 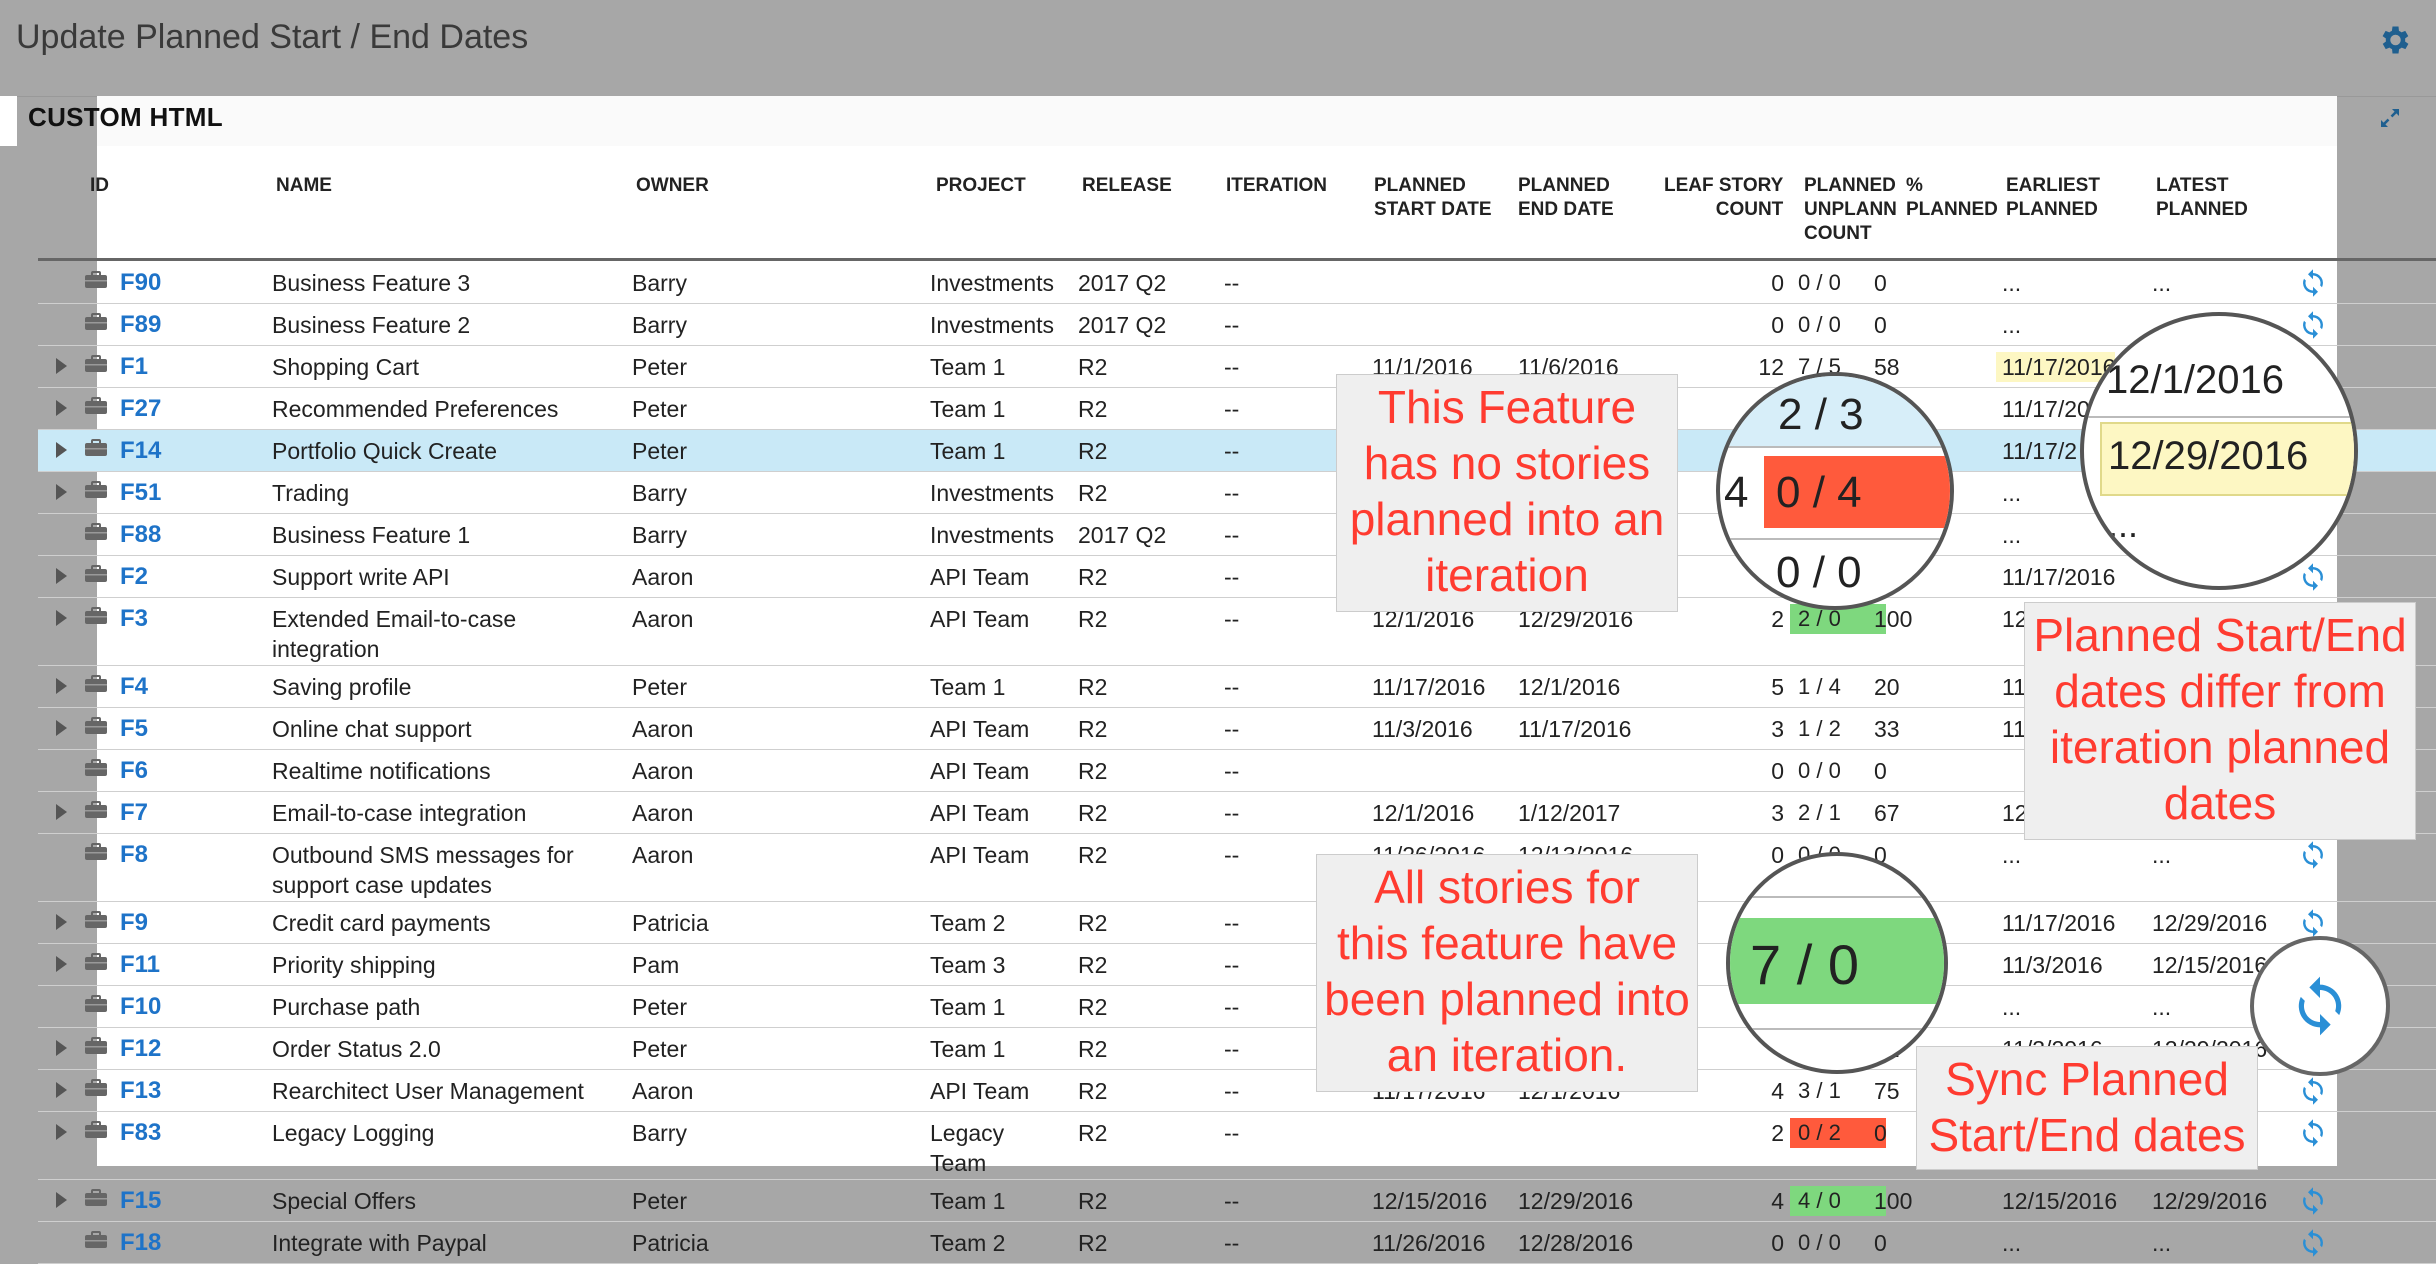 What do you see at coordinates (304, 186) in the screenshot?
I see `column-header-name: NAME` at bounding box center [304, 186].